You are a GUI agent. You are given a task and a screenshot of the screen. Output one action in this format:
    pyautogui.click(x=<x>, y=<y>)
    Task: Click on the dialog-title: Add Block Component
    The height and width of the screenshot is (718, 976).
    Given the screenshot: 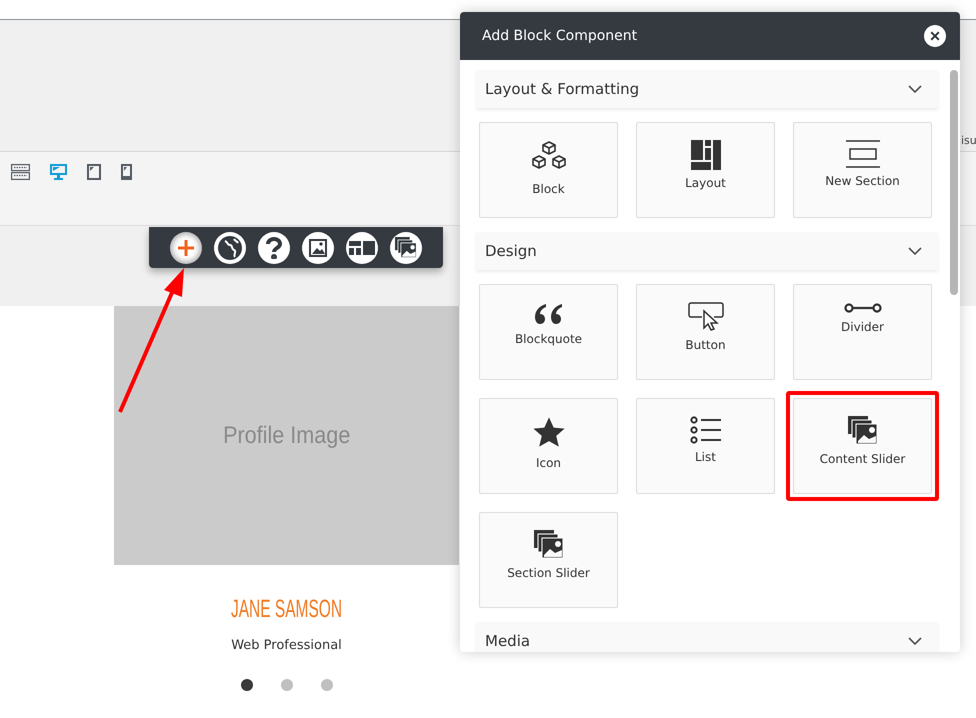 What is the action you would take?
    pyautogui.click(x=560, y=36)
    